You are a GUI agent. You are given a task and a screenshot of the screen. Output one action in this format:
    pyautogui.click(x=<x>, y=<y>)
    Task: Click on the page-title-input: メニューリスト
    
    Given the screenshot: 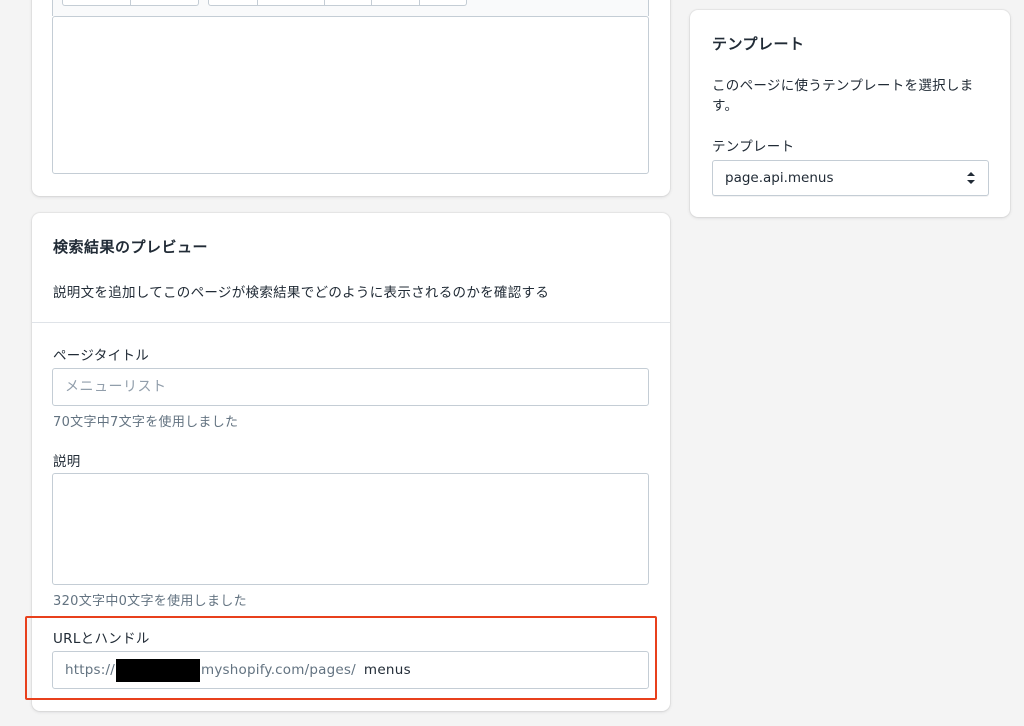 What is the action you would take?
    pyautogui.click(x=350, y=387)
    